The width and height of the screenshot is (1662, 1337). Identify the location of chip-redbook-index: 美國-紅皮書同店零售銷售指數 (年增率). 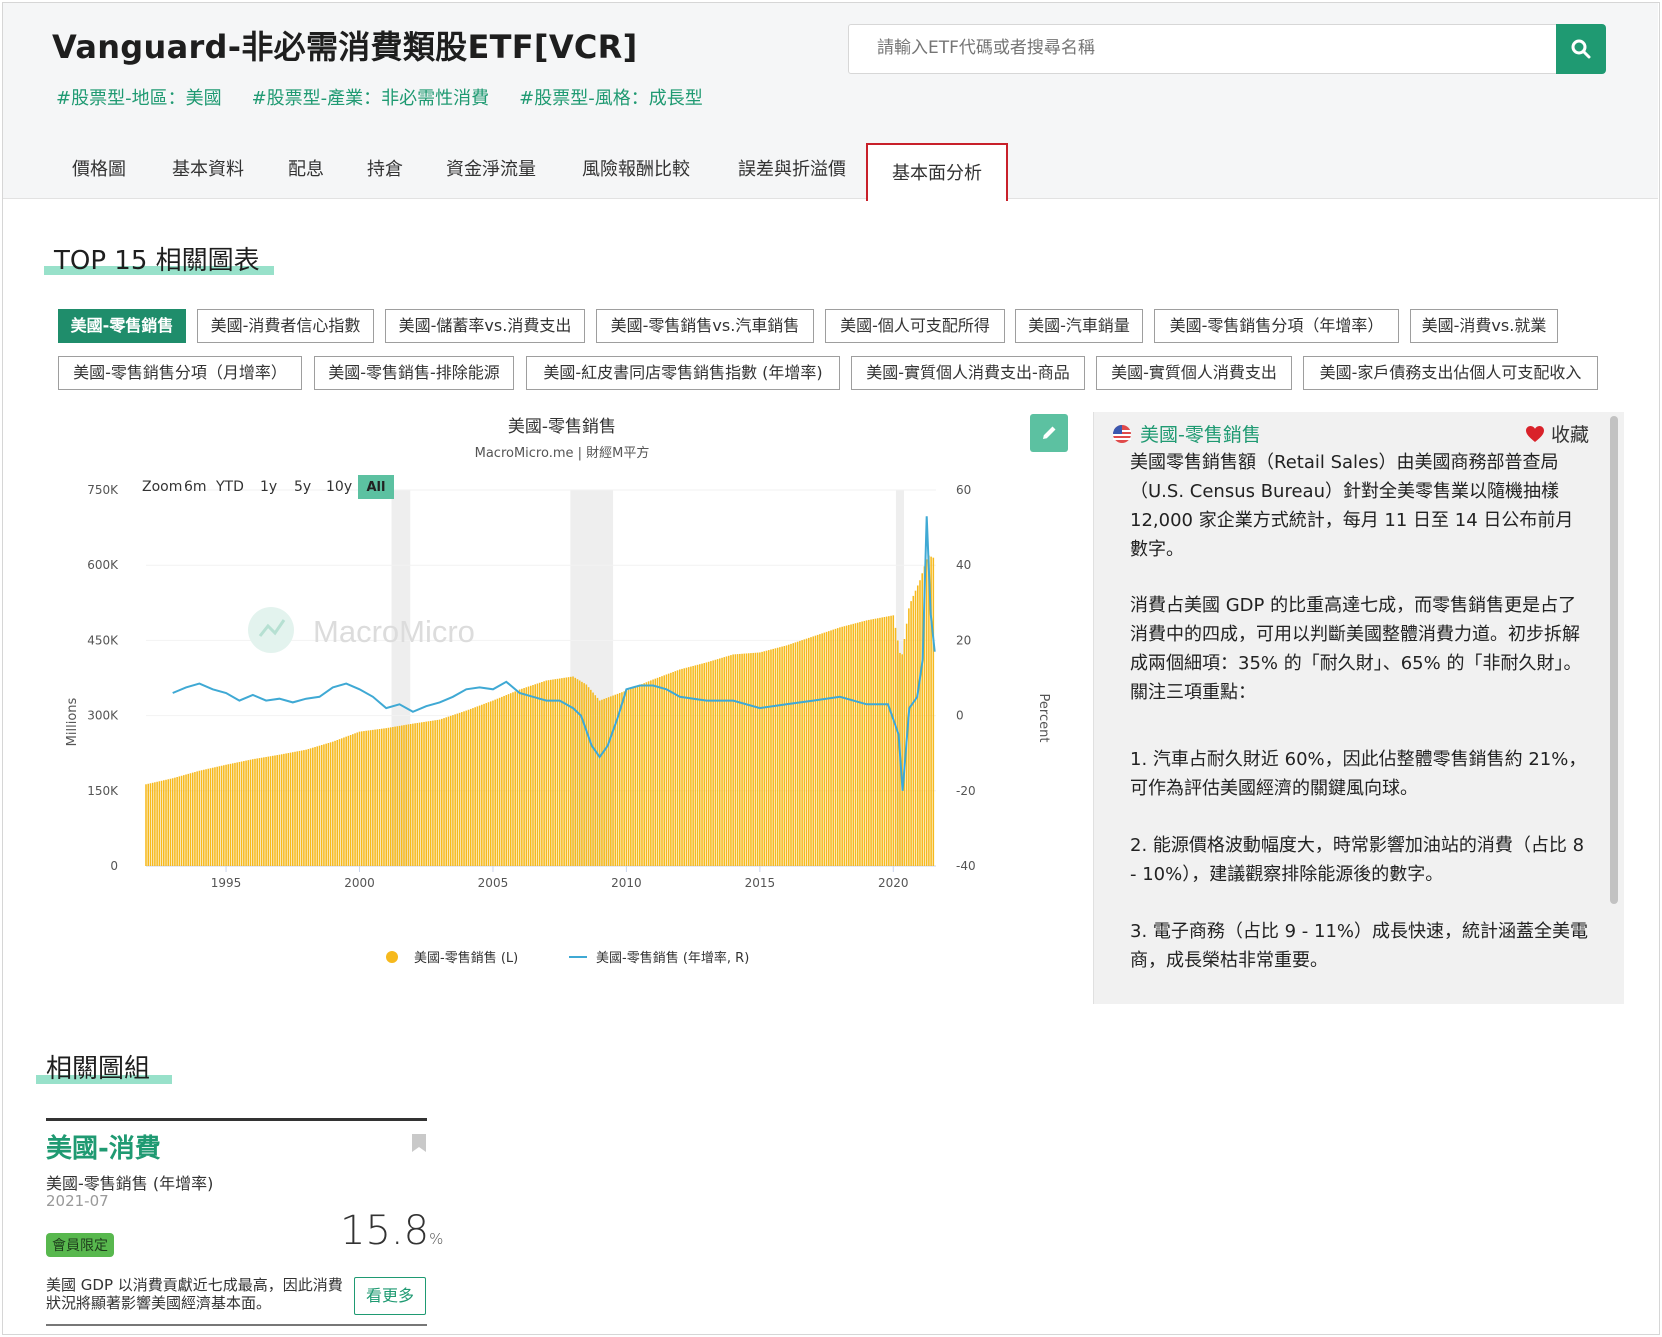
(683, 373).